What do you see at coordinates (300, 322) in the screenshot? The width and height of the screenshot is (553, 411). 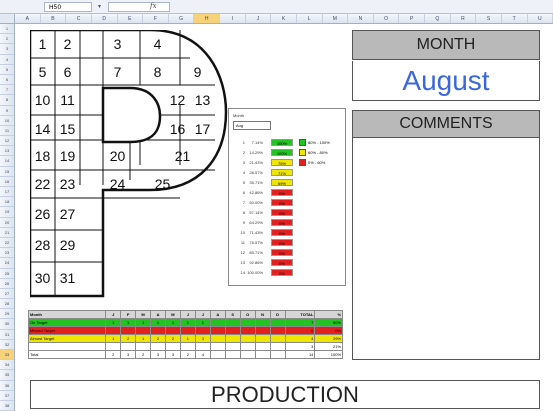 I see `summary-total: 7` at bounding box center [300, 322].